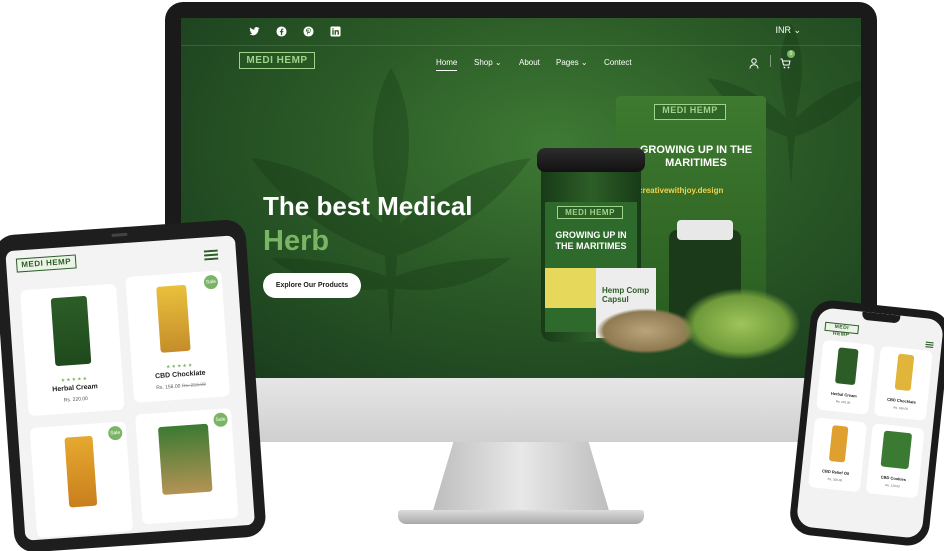 This screenshot has height=551, width=944. What do you see at coordinates (881, 317) in the screenshot?
I see `phone-notch` at bounding box center [881, 317].